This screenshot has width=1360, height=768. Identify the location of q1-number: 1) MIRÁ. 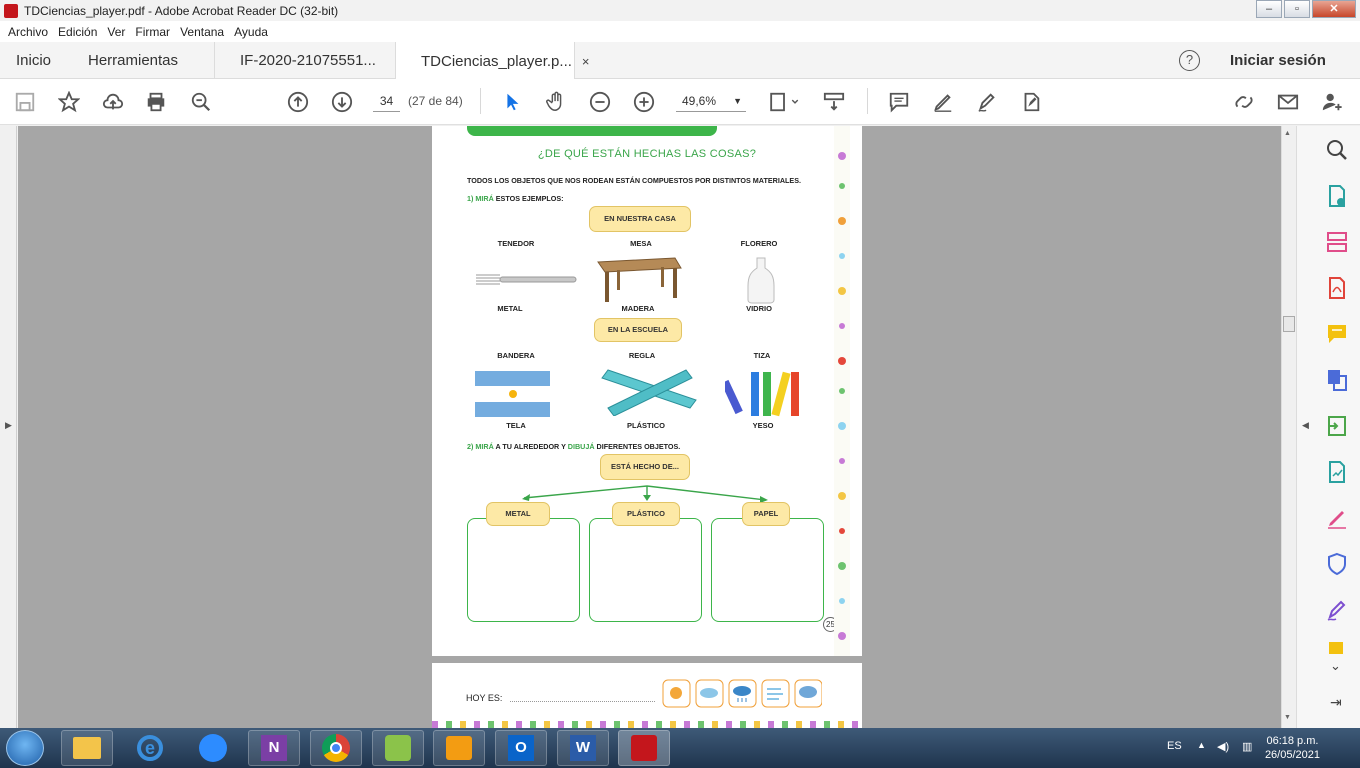
(480, 198).